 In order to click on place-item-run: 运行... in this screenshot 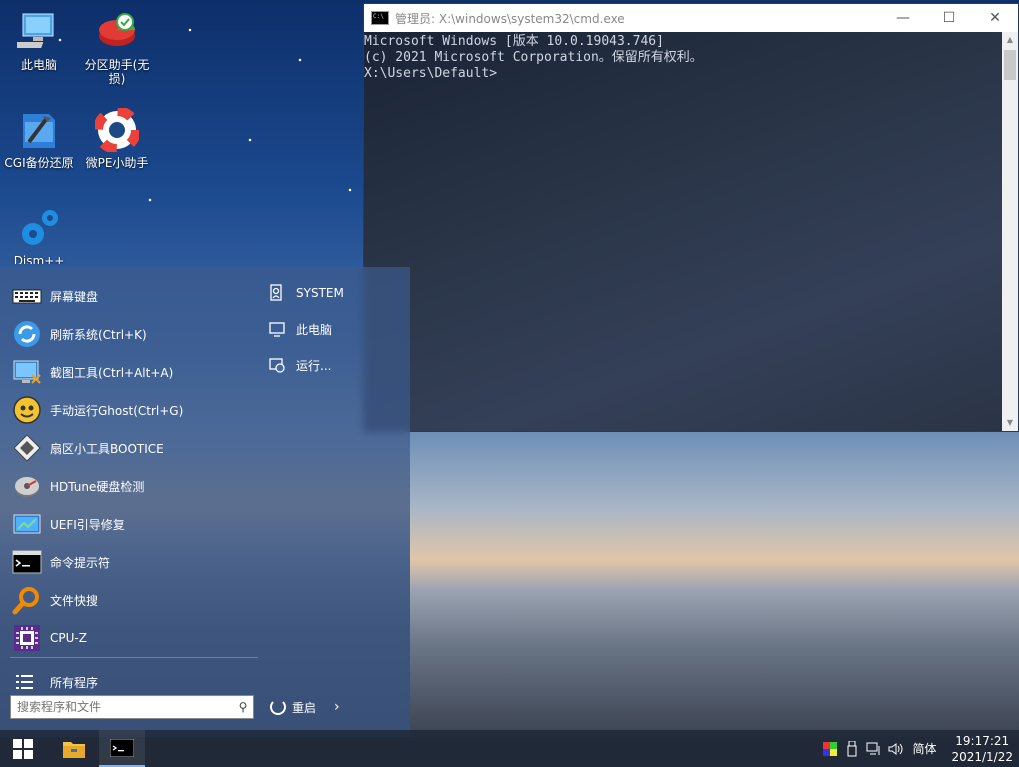, I will do `click(306, 365)`.